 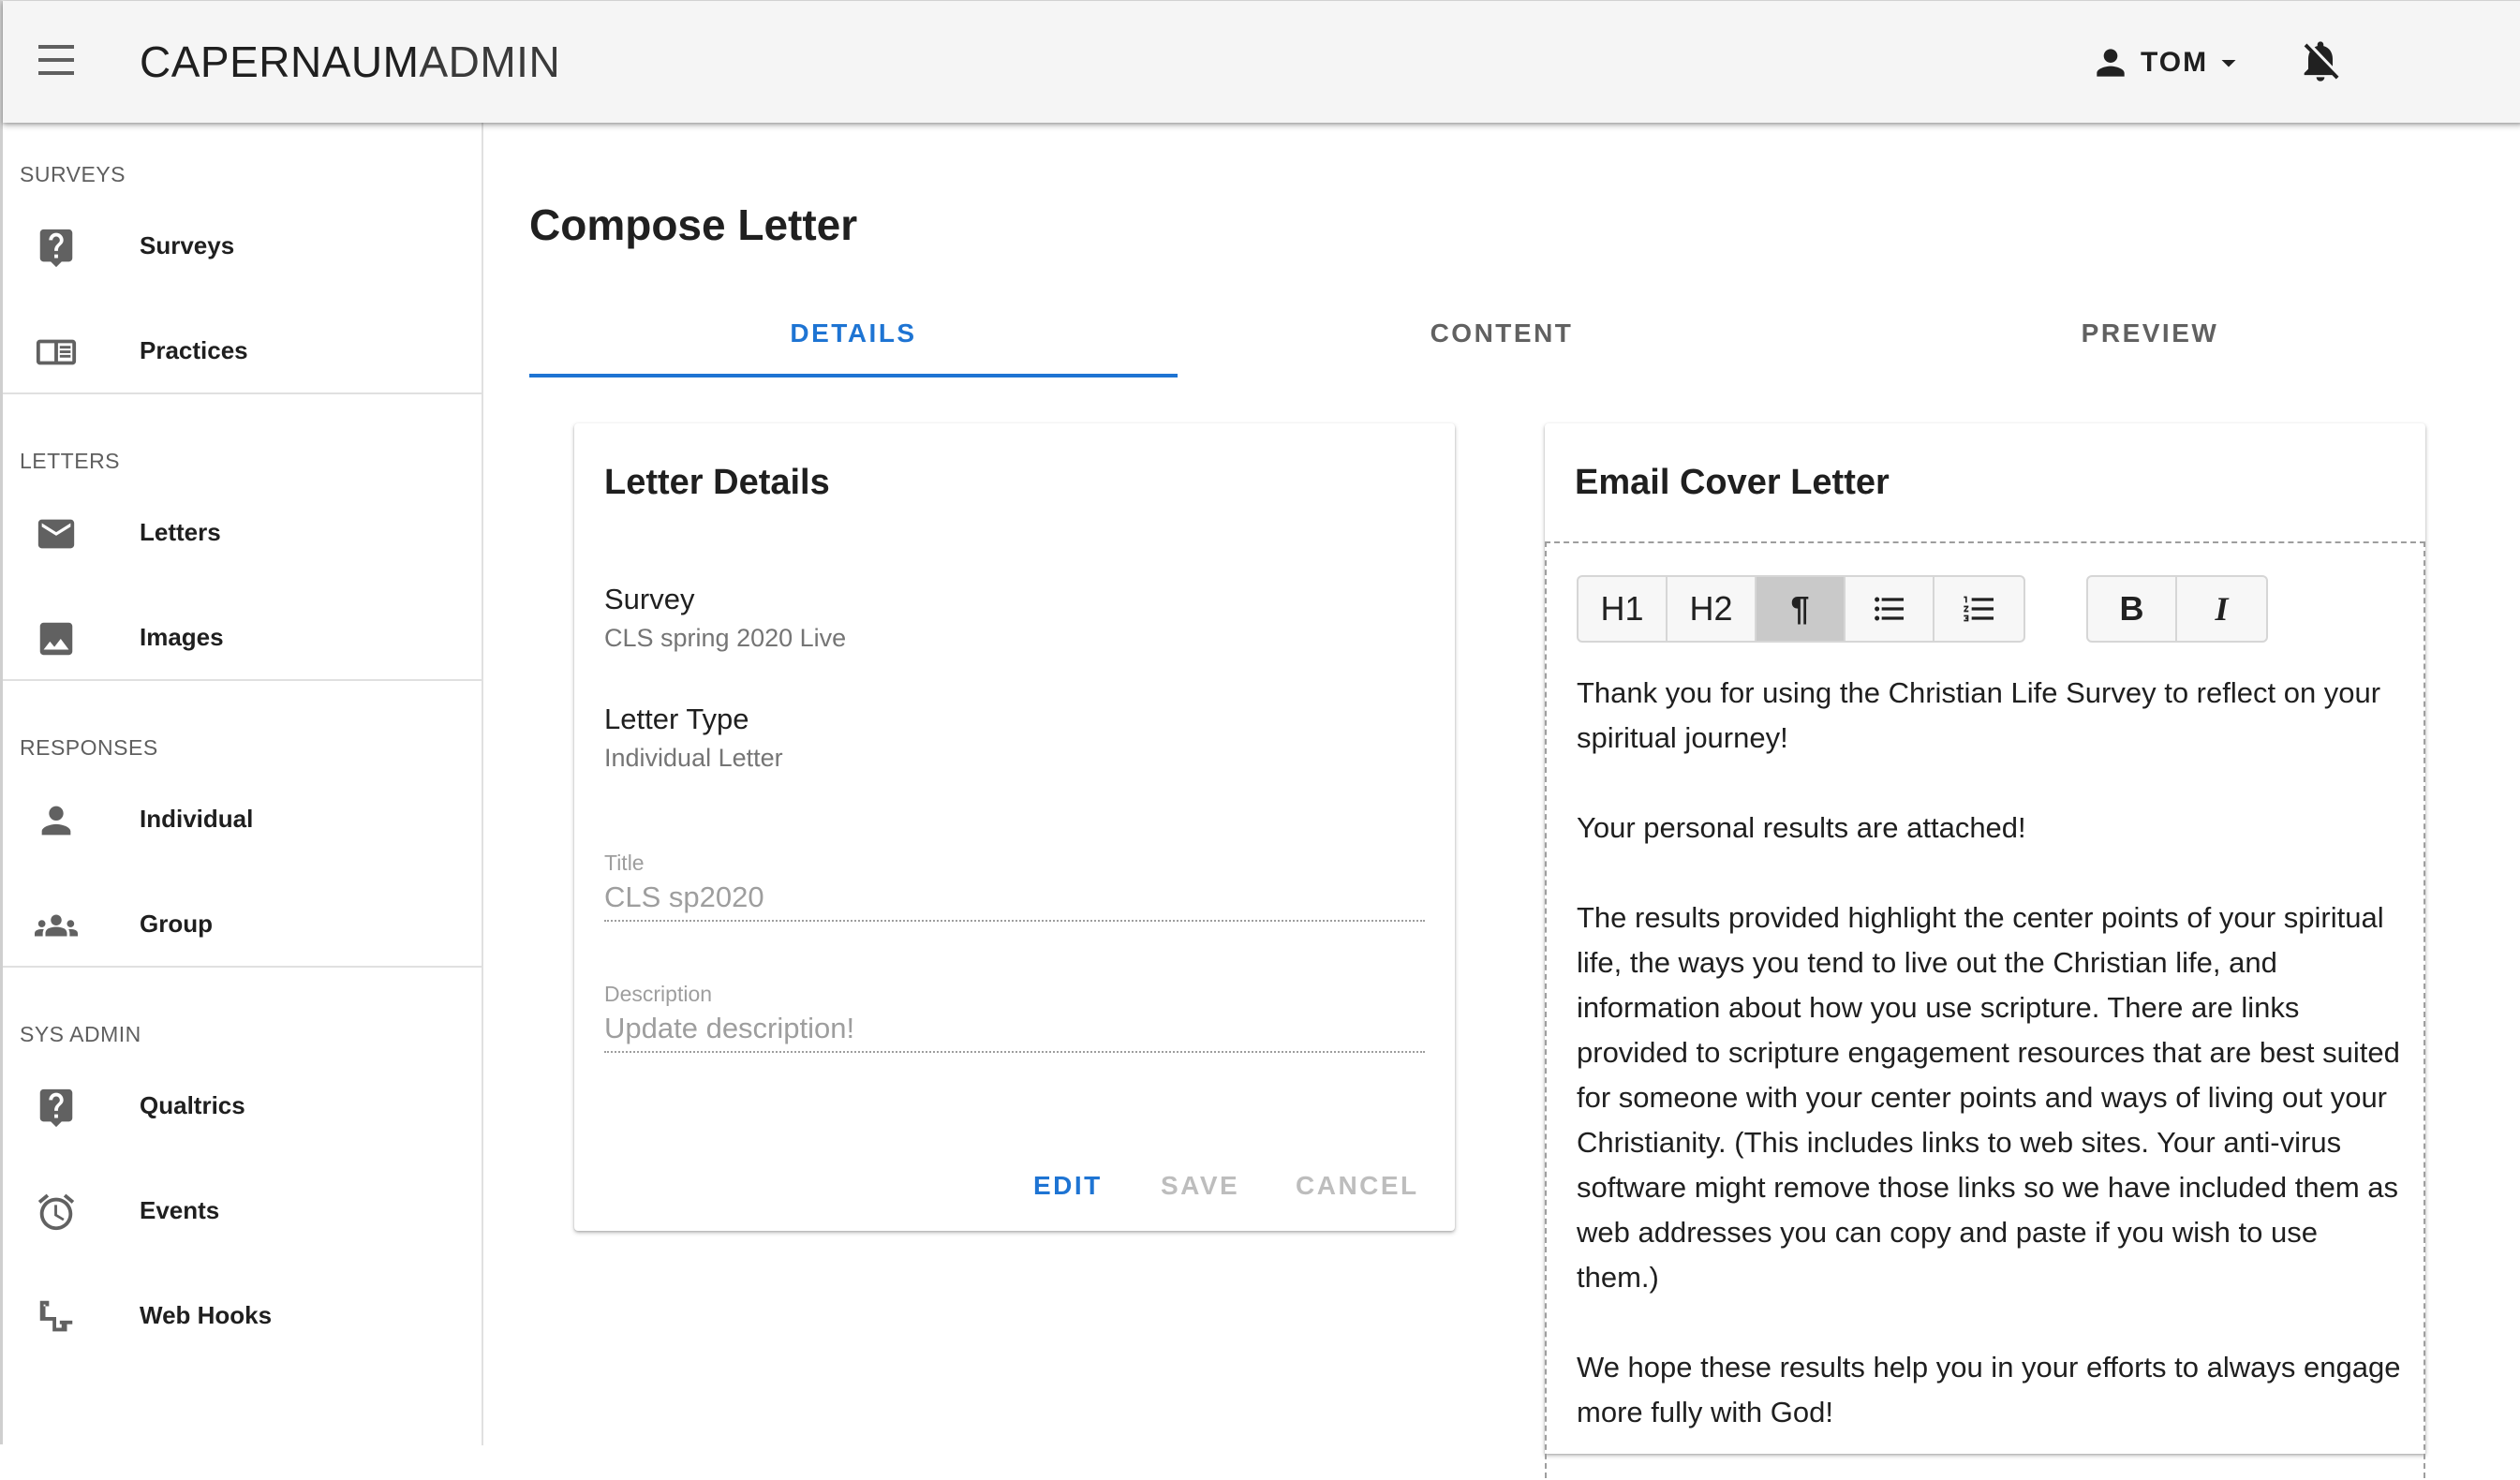 I want to click on app-title: CAPERNAUMADMIN, so click(x=350, y=62).